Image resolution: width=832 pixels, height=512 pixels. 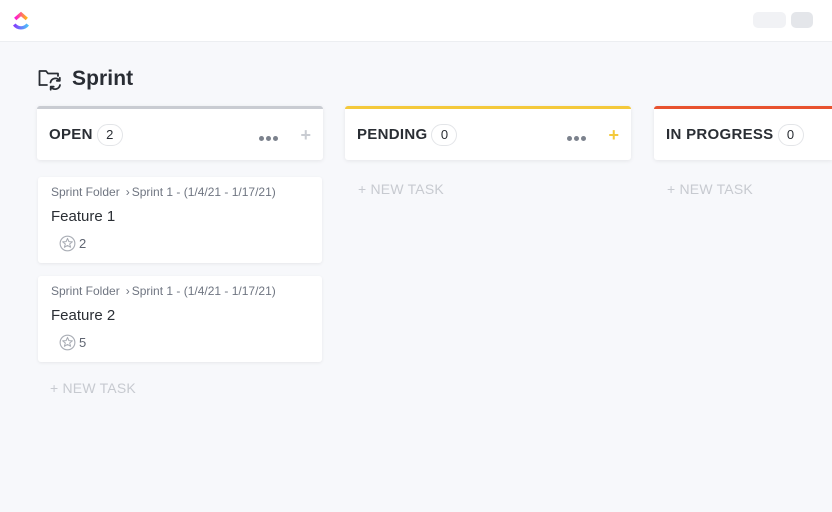 What do you see at coordinates (180, 133) in the screenshot?
I see `column-header-open: OPEN 2 +` at bounding box center [180, 133].